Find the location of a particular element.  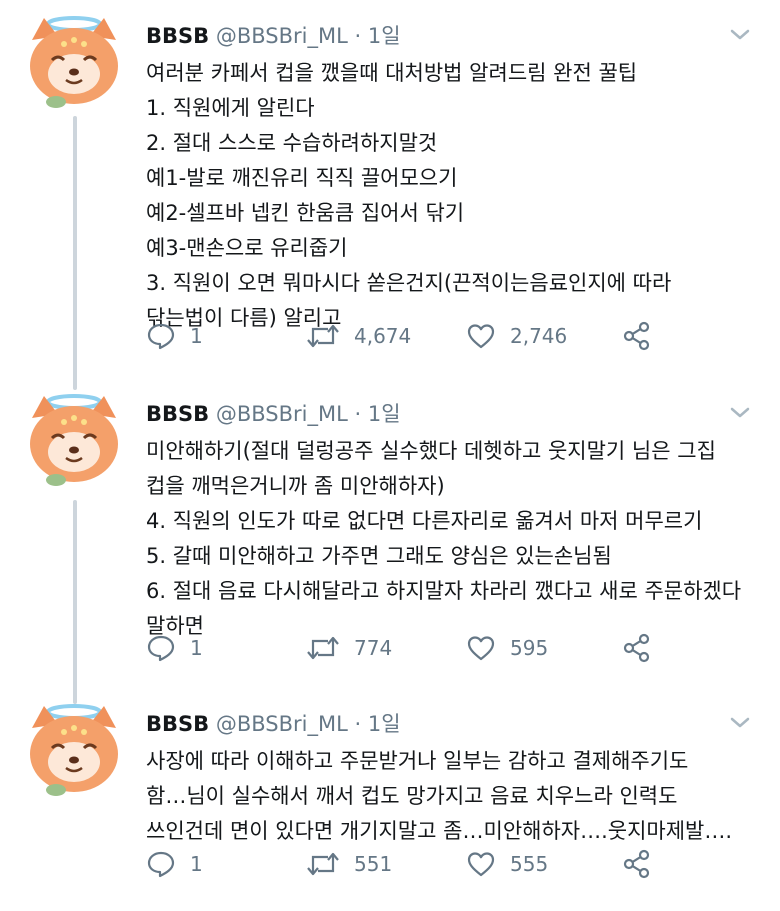

tweet-text-line: 함…님이 실수해서 깨서 컵도 망가지고 음료 치우느라 인력도 is located at coordinates (412, 796).